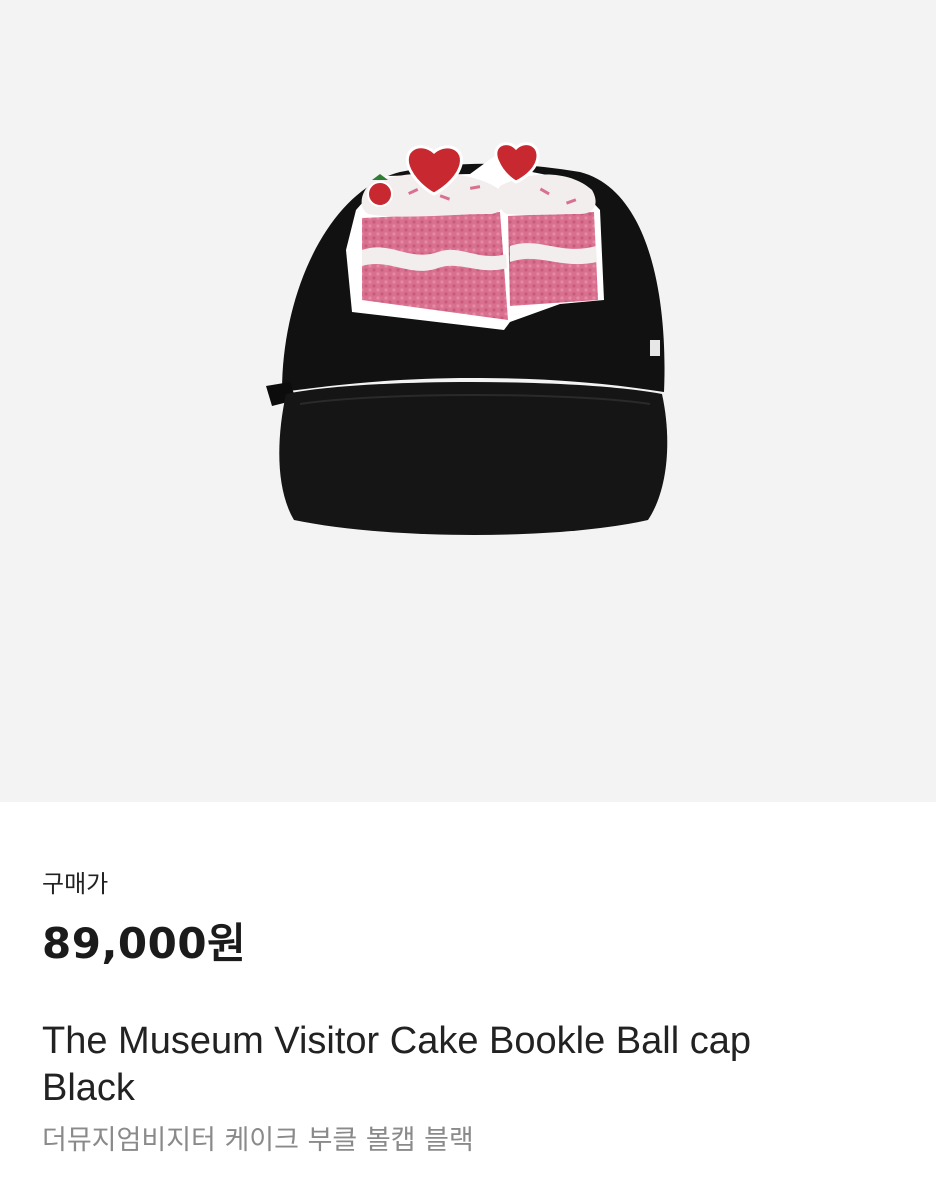 Image resolution: width=936 pixels, height=1200 pixels. I want to click on cake-ball-cap-image, so click(467, 338).